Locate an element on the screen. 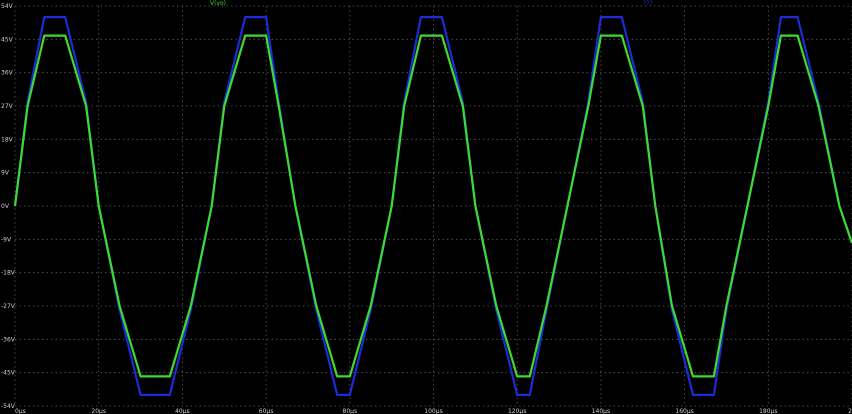 This screenshot has width=852, height=414. y-tick-label: 54V is located at coordinates (7, 6).